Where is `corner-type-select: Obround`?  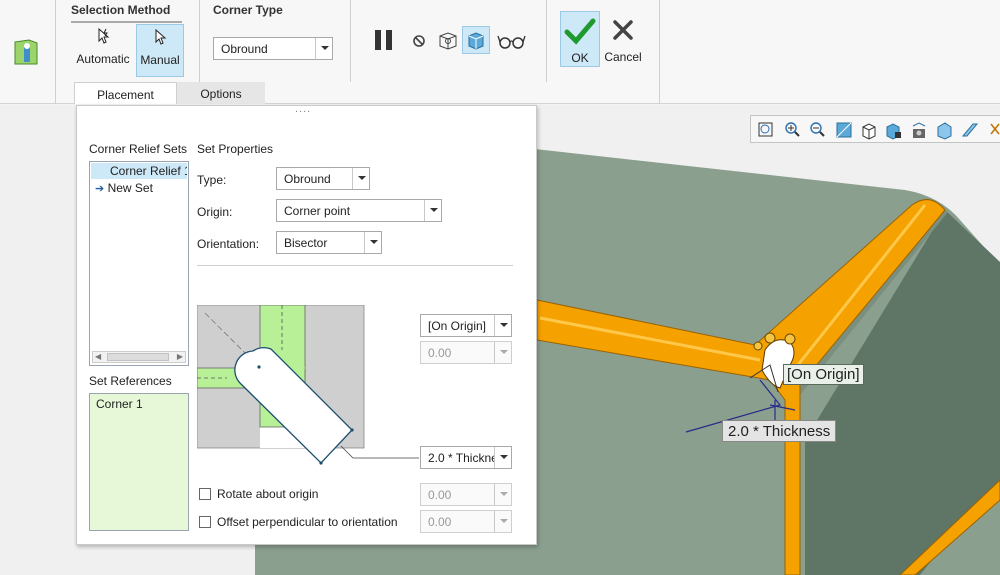 corner-type-select: Obround is located at coordinates (273, 48).